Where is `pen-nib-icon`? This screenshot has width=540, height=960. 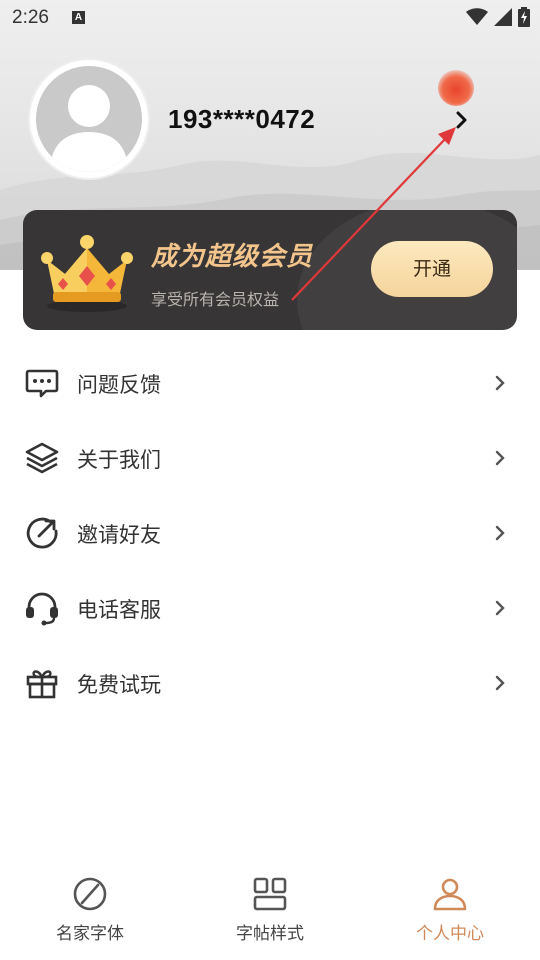 pen-nib-icon is located at coordinates (90, 894).